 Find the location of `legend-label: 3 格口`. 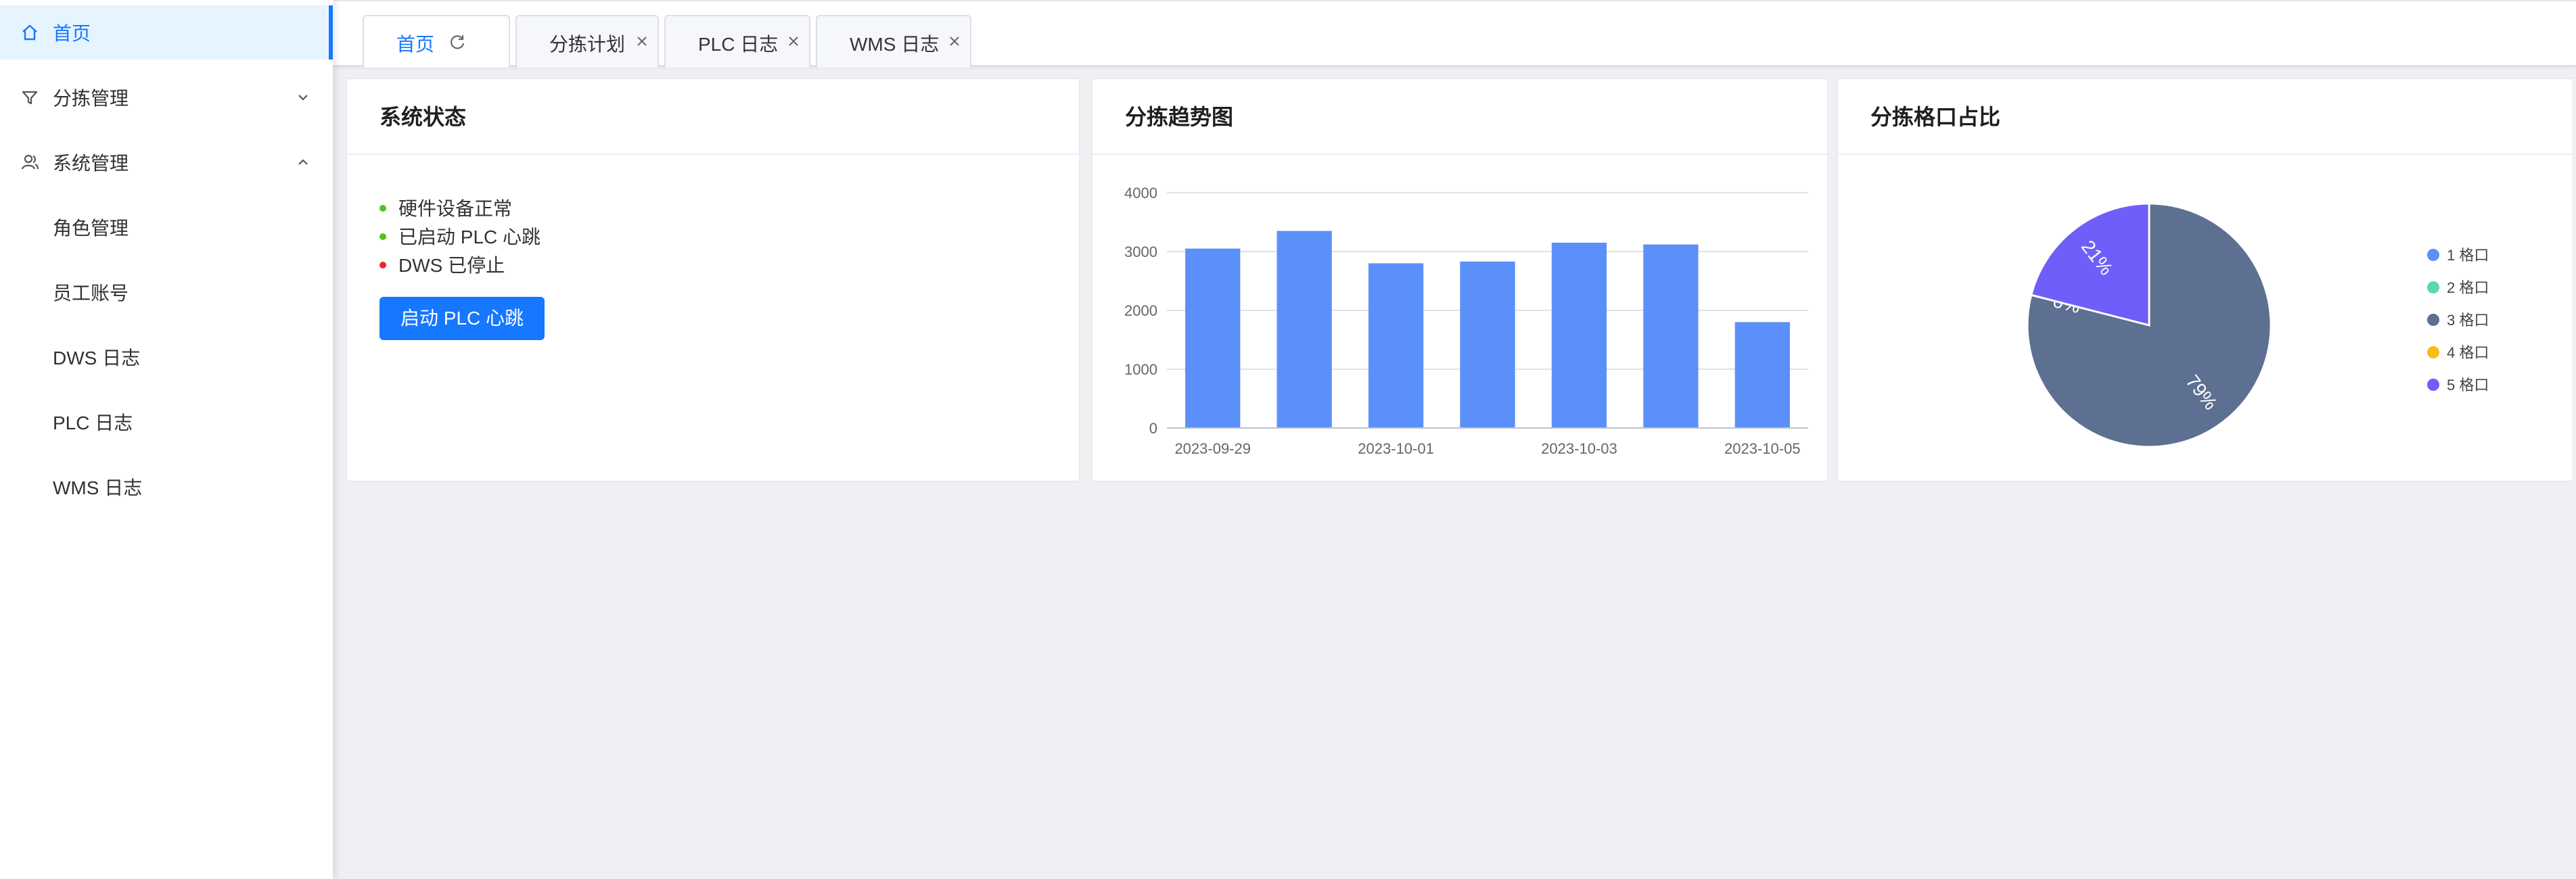

legend-label: 3 格口 is located at coordinates (2468, 320).